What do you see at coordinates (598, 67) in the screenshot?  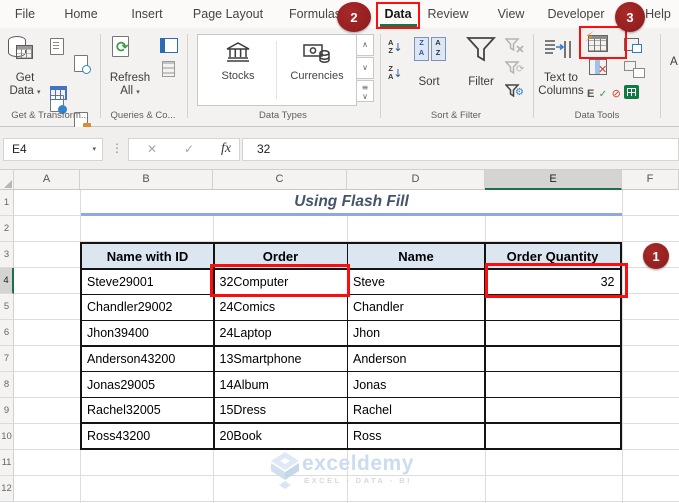 I see `remove-duplicates-button: ✕` at bounding box center [598, 67].